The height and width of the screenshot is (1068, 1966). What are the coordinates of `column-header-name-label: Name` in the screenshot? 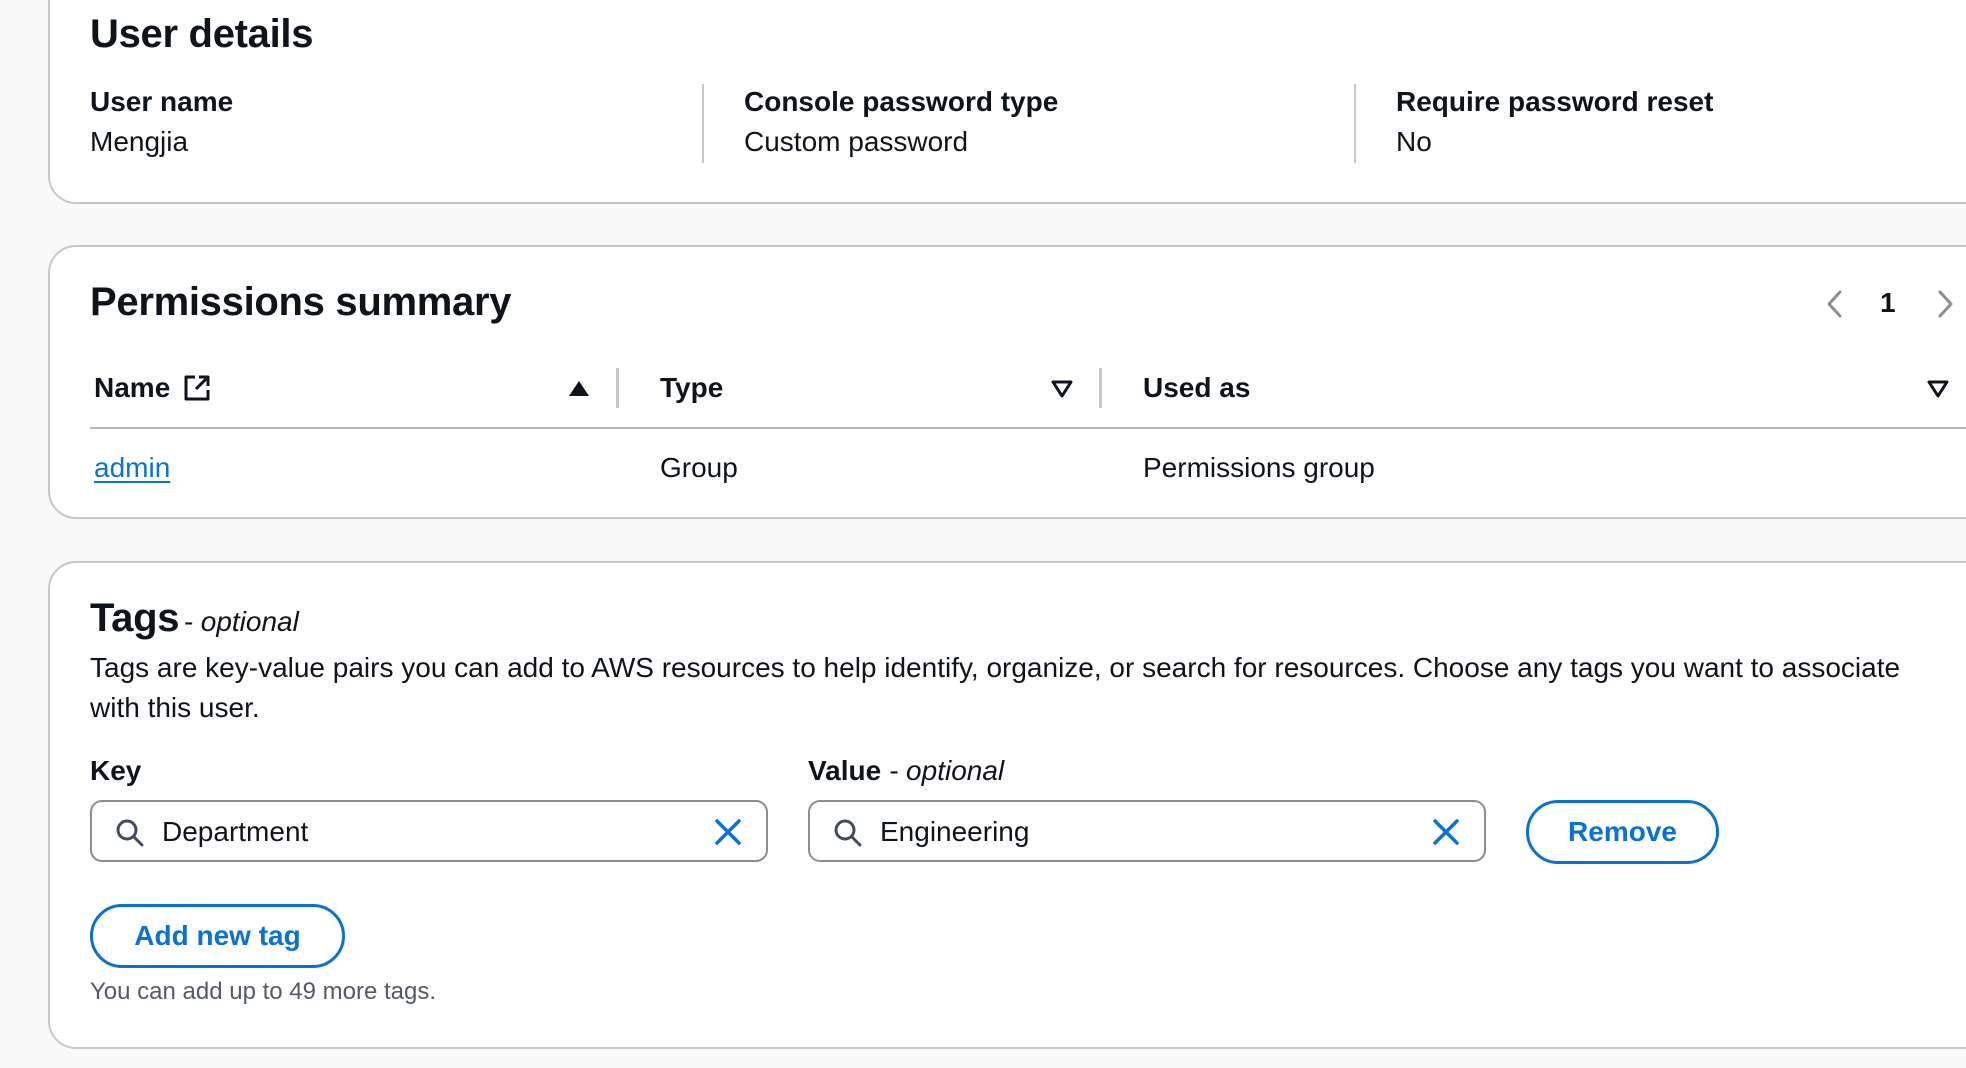 It's located at (132, 387).